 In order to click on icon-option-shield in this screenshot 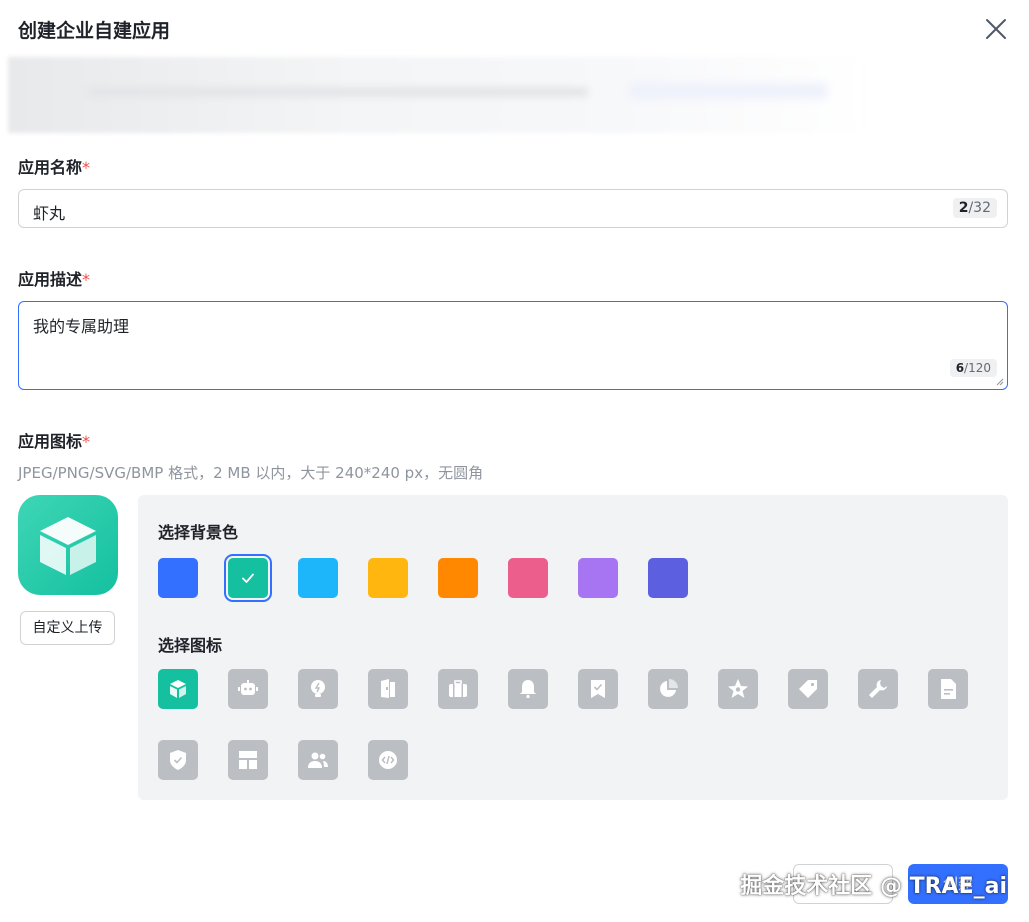, I will do `click(178, 760)`.